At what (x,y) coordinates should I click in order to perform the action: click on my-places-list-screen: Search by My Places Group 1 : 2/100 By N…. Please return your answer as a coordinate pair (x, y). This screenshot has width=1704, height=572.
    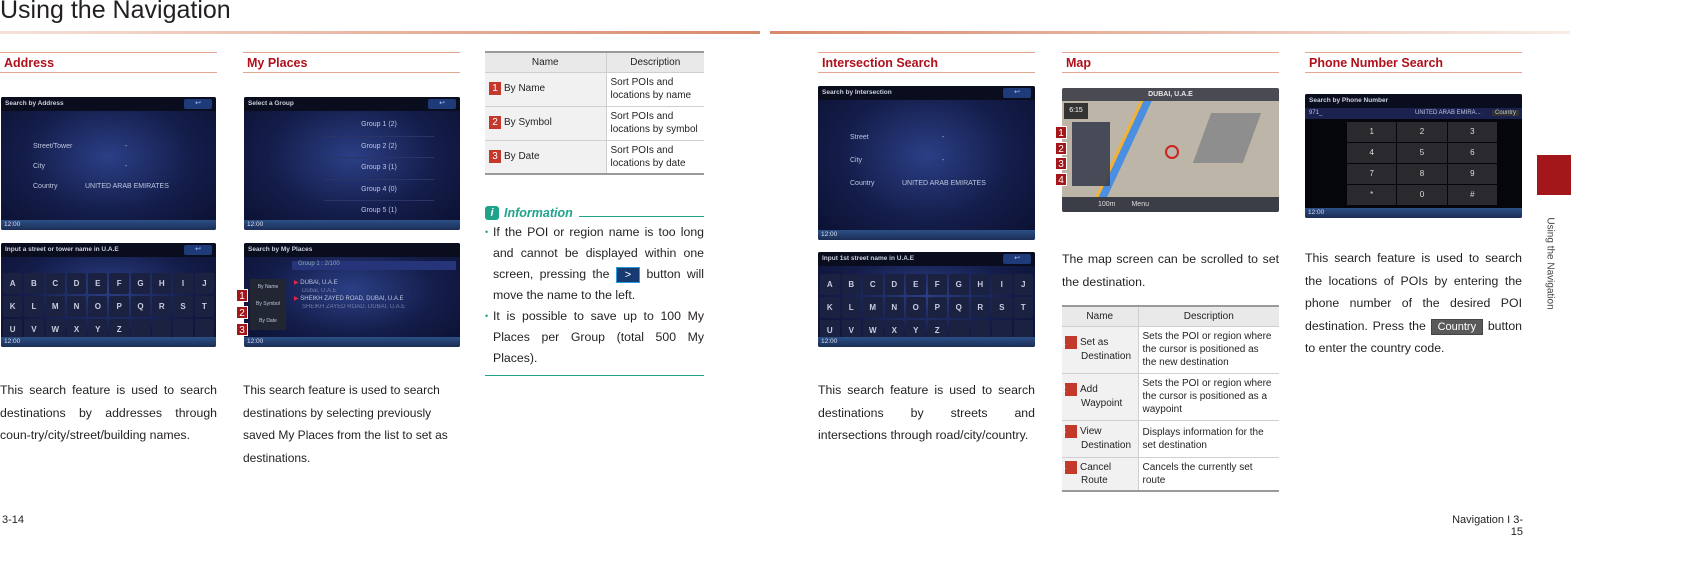
    Looking at the image, I should click on (352, 295).